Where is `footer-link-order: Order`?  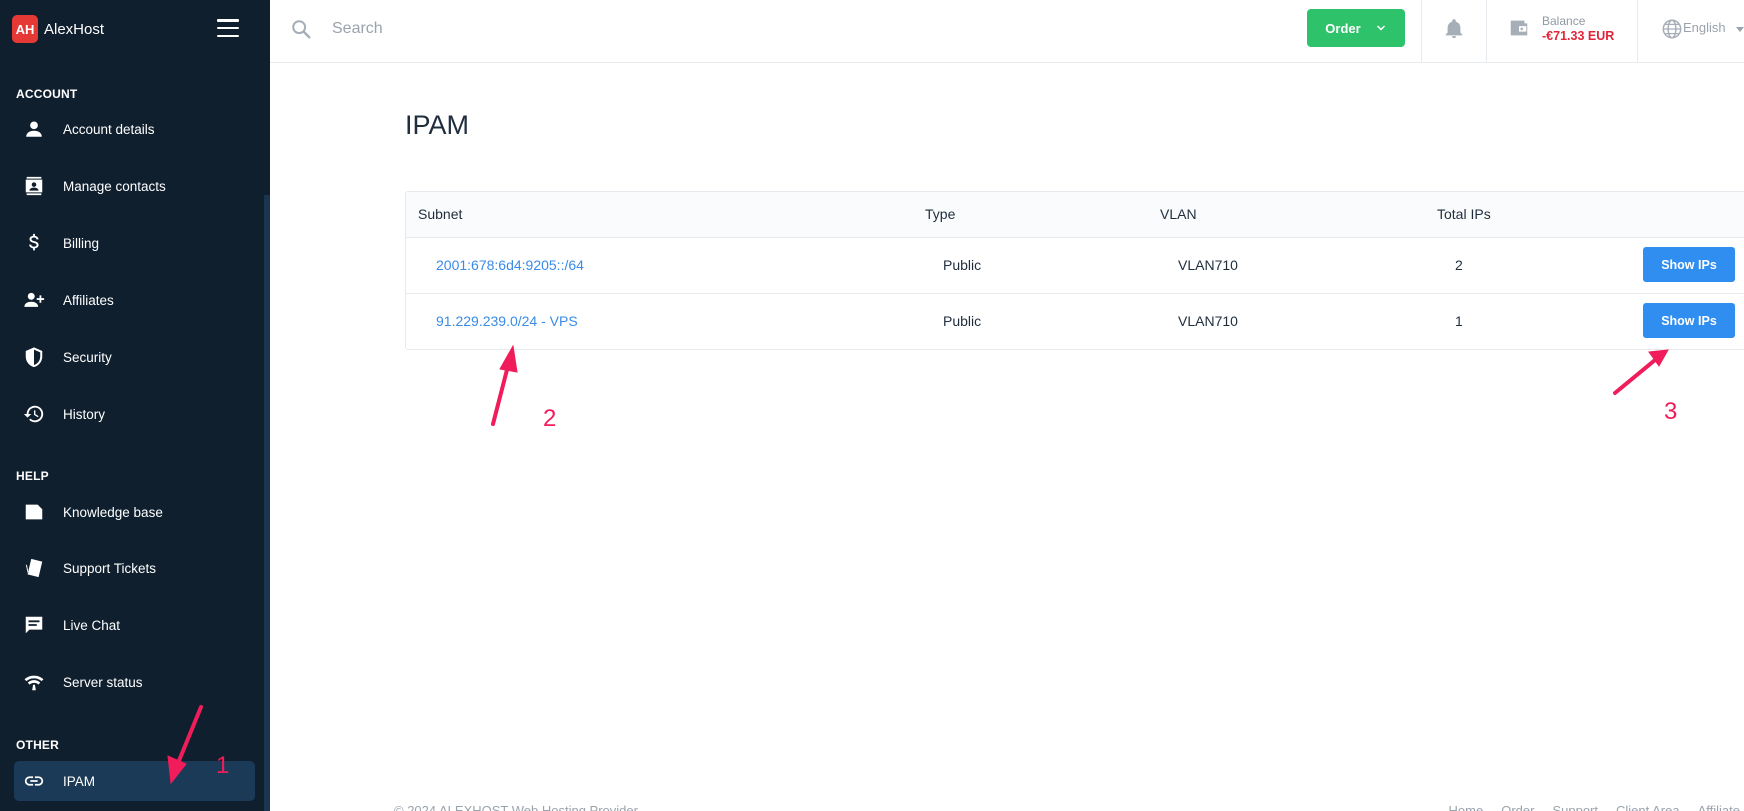 footer-link-order: Order is located at coordinates (1517, 807).